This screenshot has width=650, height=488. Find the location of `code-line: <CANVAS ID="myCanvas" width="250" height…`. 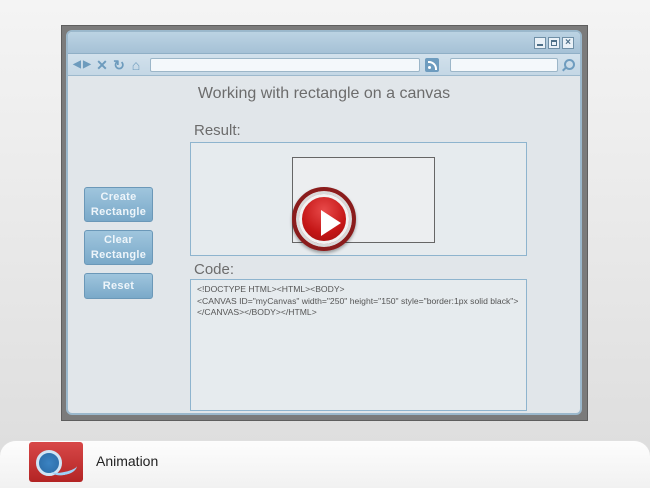

code-line: <CANVAS ID="myCanvas" width="250" height… is located at coordinates (358, 300).